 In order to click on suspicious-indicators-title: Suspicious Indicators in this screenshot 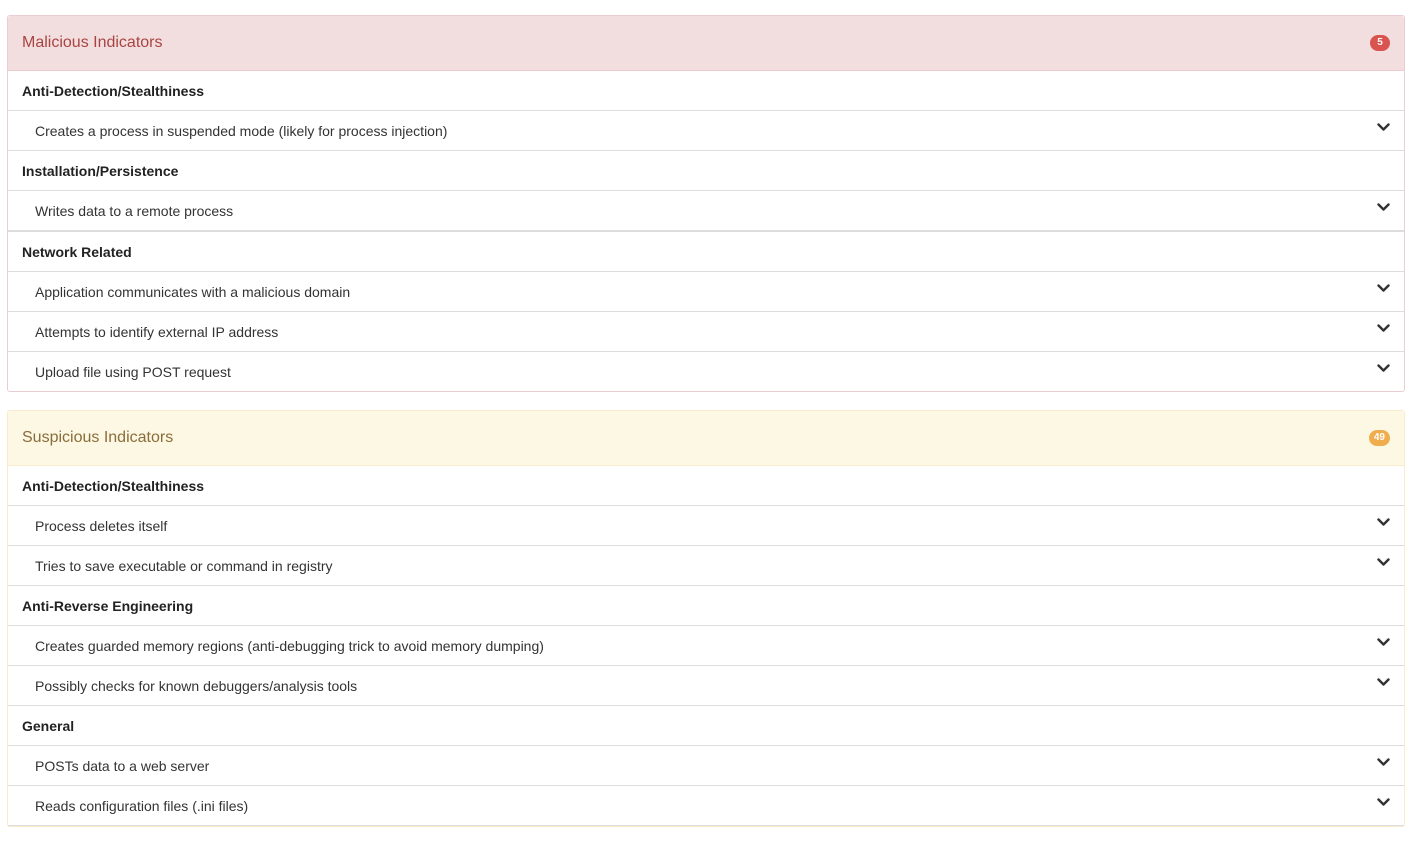, I will do `click(98, 437)`.